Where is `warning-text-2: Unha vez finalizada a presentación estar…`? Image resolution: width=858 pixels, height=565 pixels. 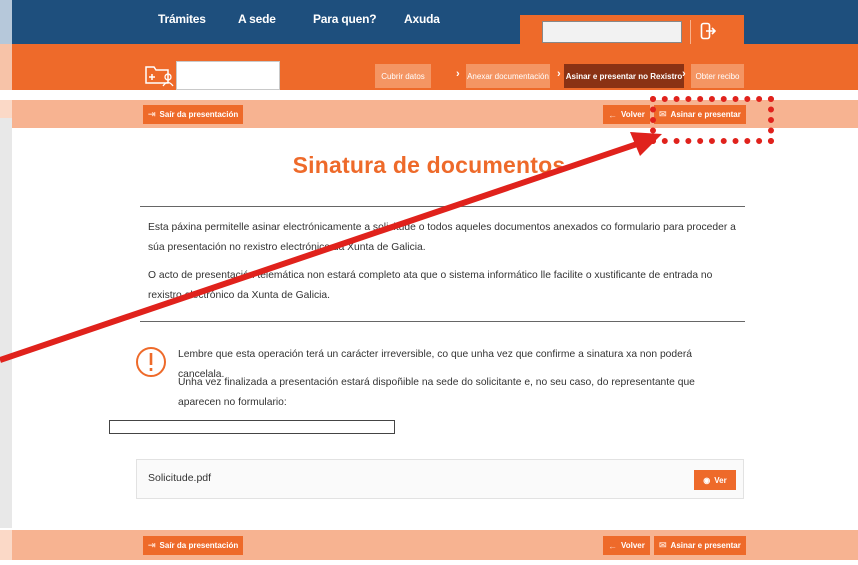 warning-text-2: Unha vez finalizada a presentación estar… is located at coordinates (436, 392).